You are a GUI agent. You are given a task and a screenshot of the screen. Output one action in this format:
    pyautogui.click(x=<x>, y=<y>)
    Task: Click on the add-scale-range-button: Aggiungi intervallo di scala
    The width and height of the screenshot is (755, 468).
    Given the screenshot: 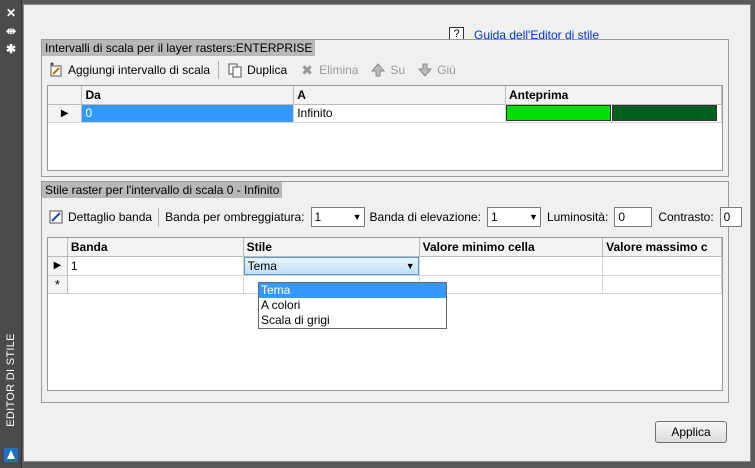 What is the action you would take?
    pyautogui.click(x=129, y=70)
    